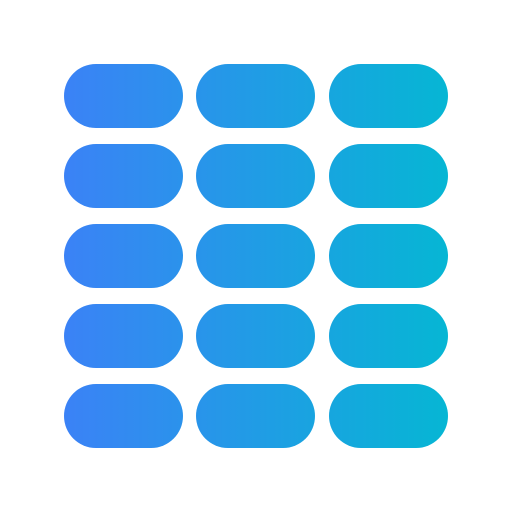 This screenshot has width=512, height=512. Describe the element at coordinates (388, 96) in the screenshot. I see `pill-r1-c3` at that location.